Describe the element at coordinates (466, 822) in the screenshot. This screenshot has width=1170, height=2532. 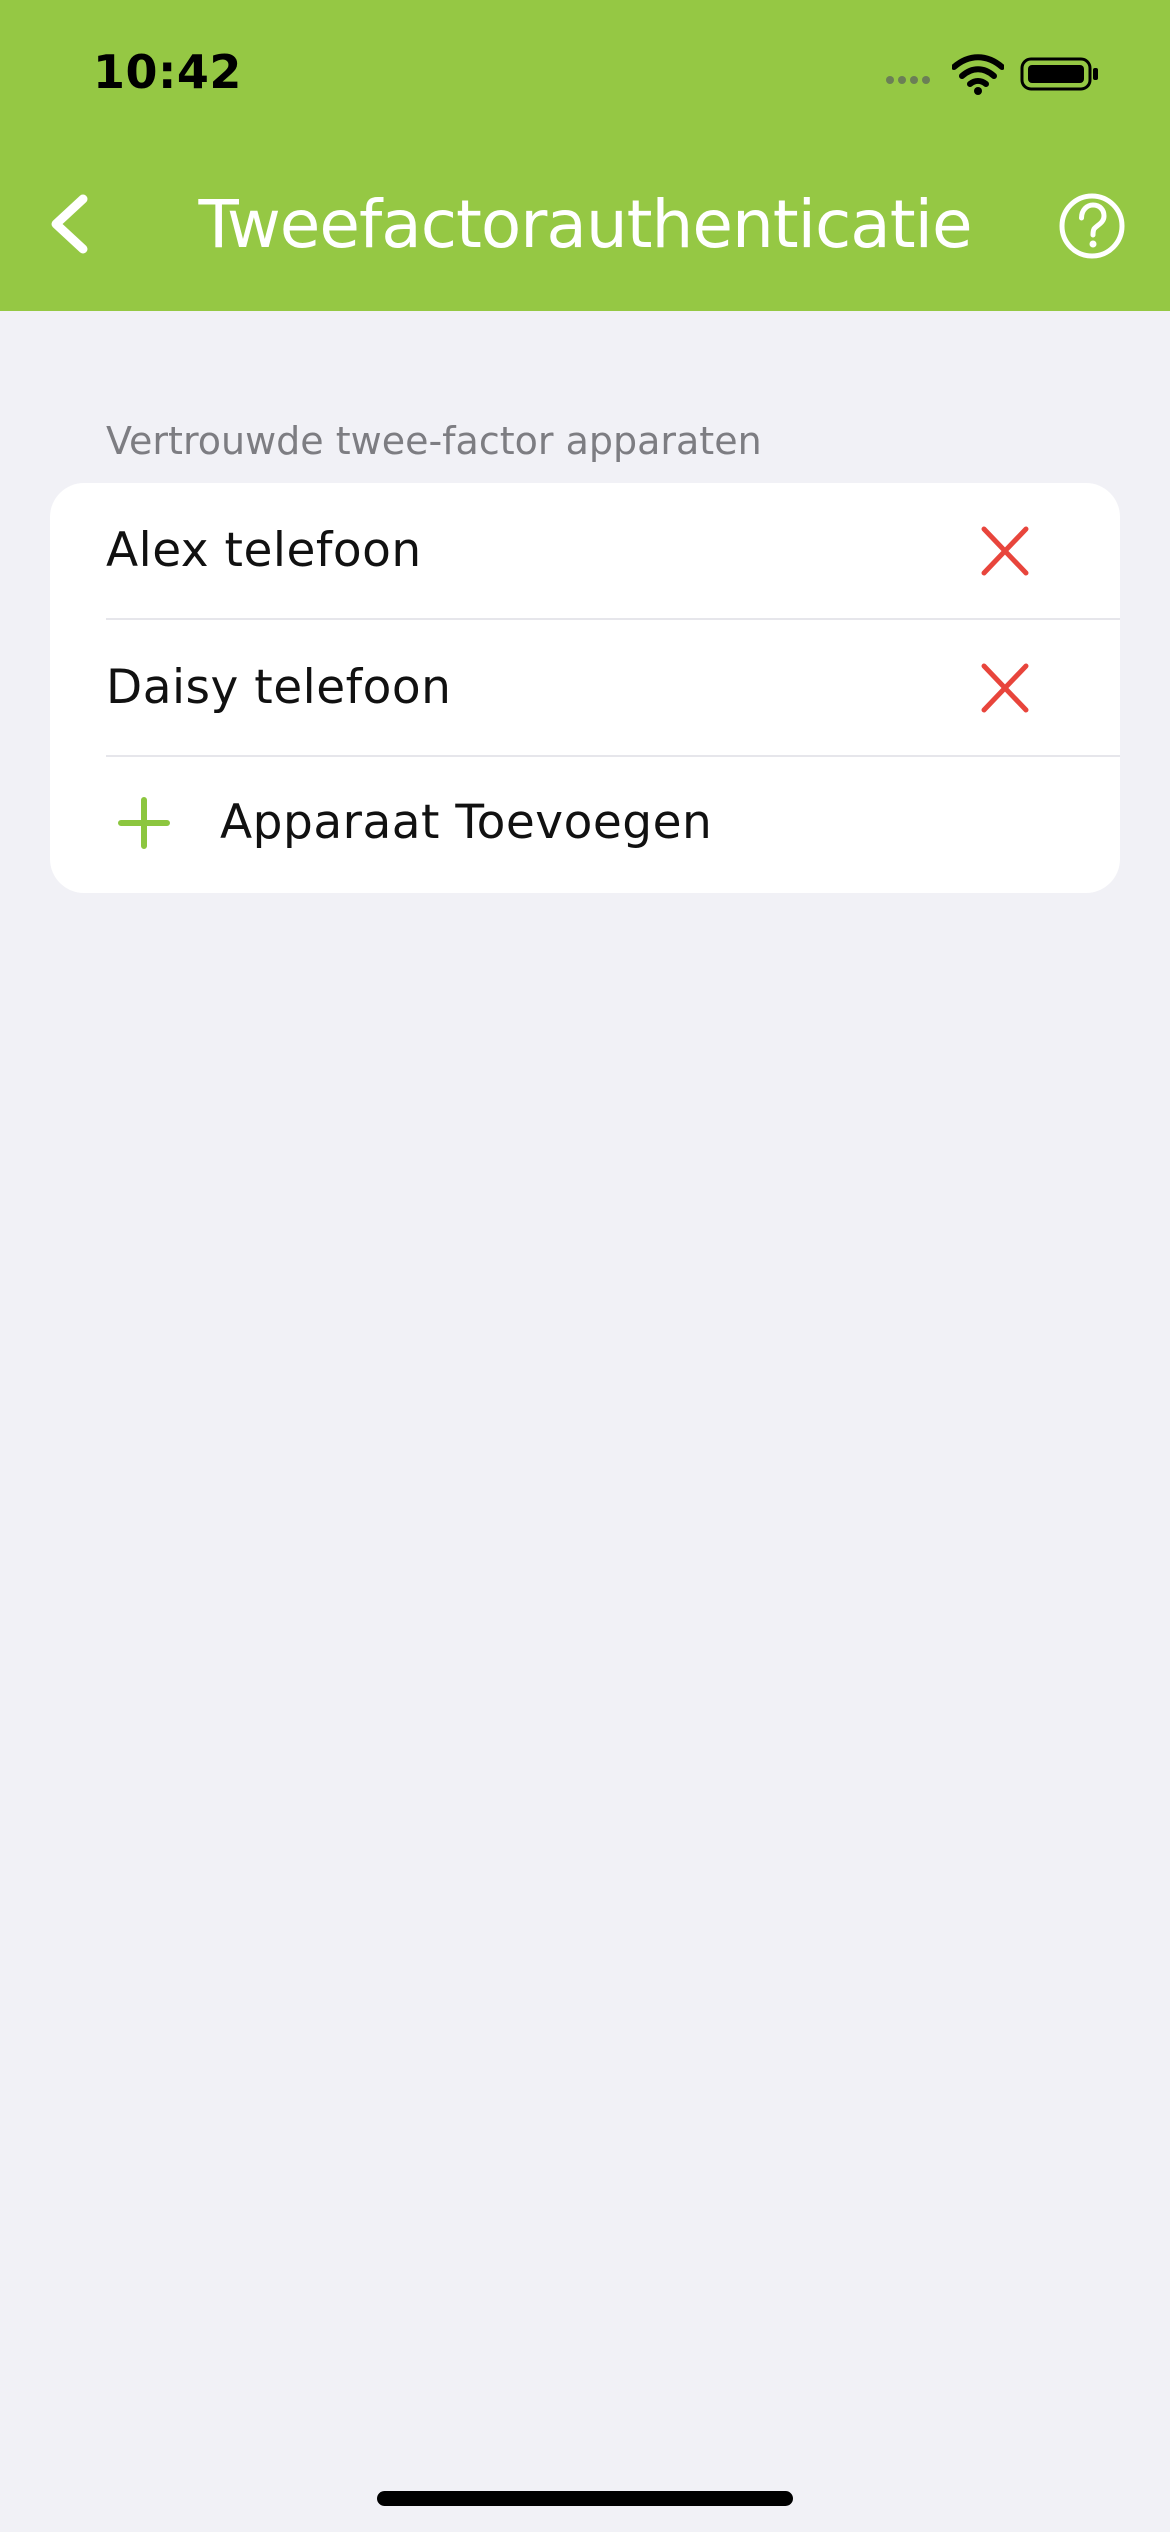
I see `add-device-label: Apparaat Toevoegen` at that location.